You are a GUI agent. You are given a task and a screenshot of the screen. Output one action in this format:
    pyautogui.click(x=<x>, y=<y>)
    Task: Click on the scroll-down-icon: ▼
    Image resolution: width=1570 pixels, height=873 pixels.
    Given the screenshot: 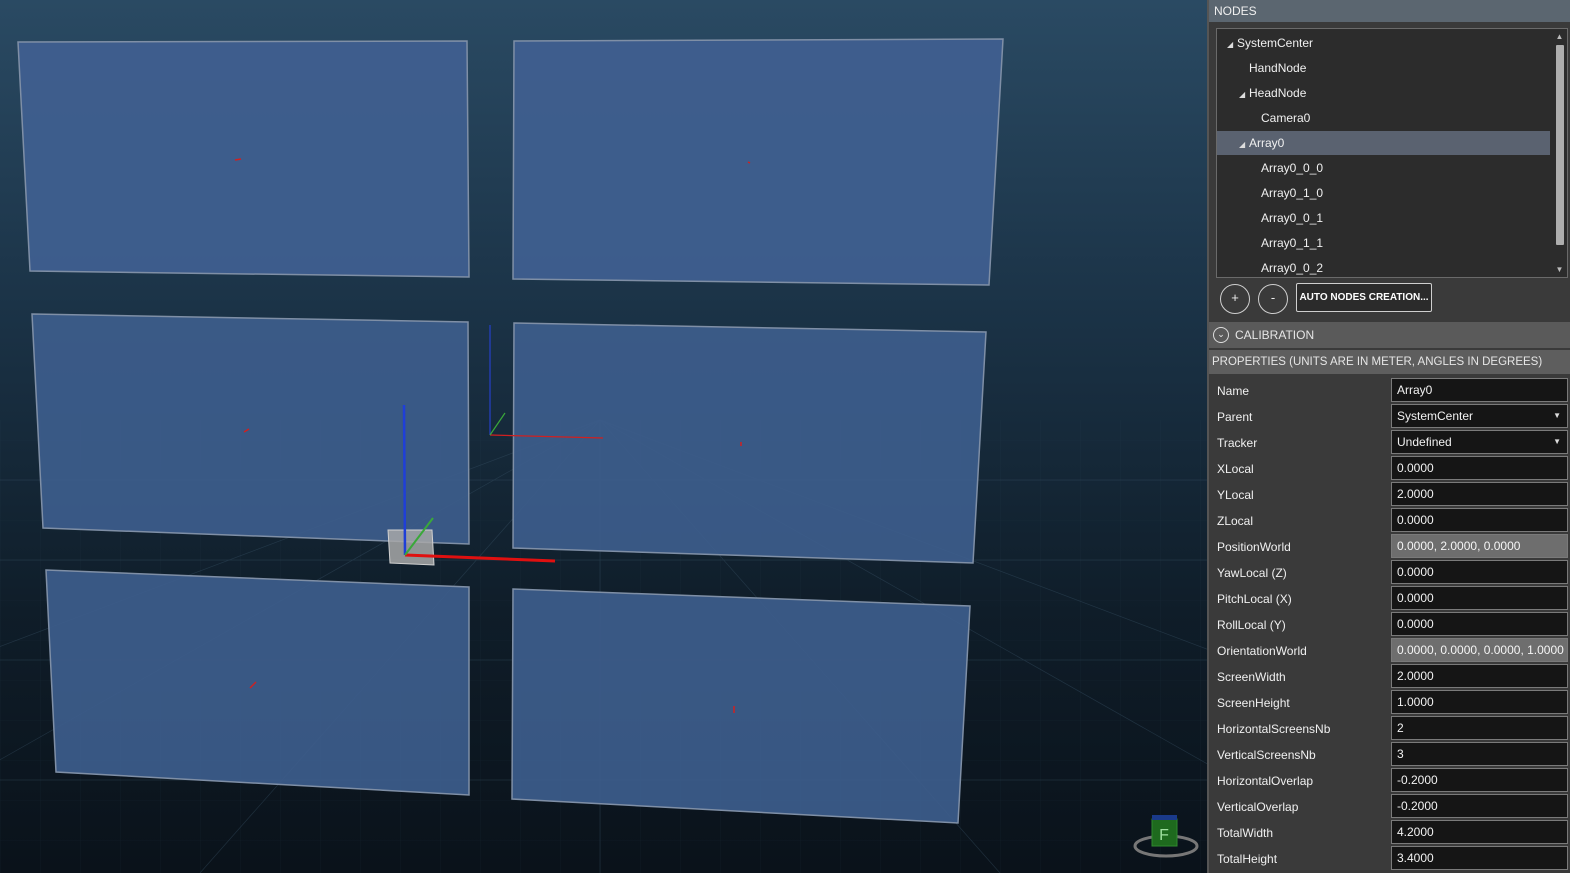 What is the action you would take?
    pyautogui.click(x=1559, y=270)
    